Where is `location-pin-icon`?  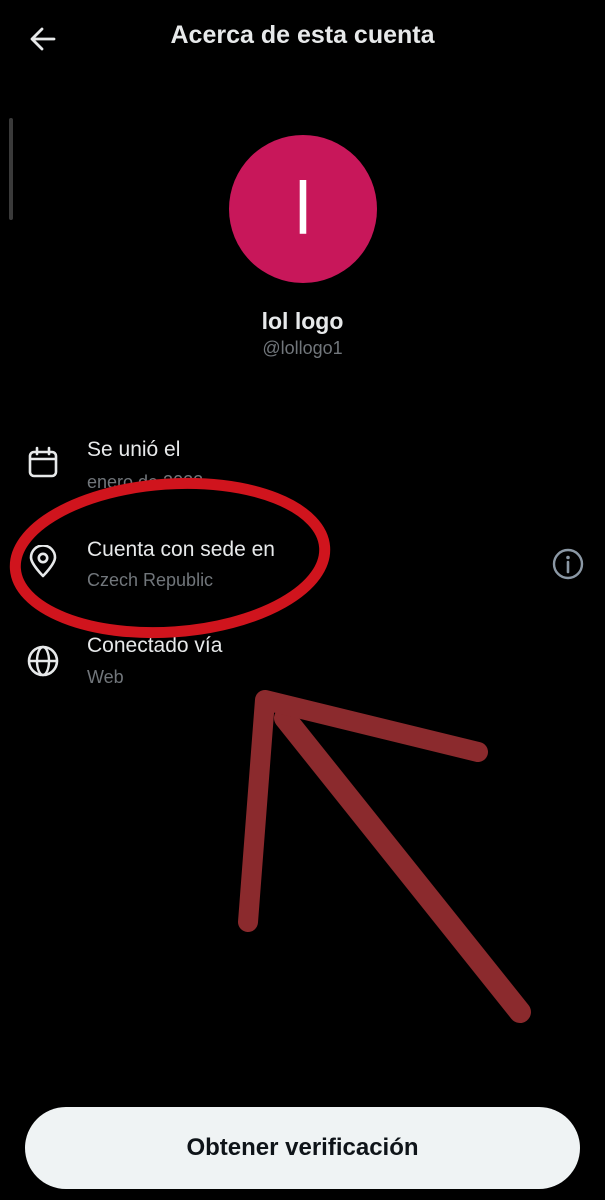 location-pin-icon is located at coordinates (43, 561).